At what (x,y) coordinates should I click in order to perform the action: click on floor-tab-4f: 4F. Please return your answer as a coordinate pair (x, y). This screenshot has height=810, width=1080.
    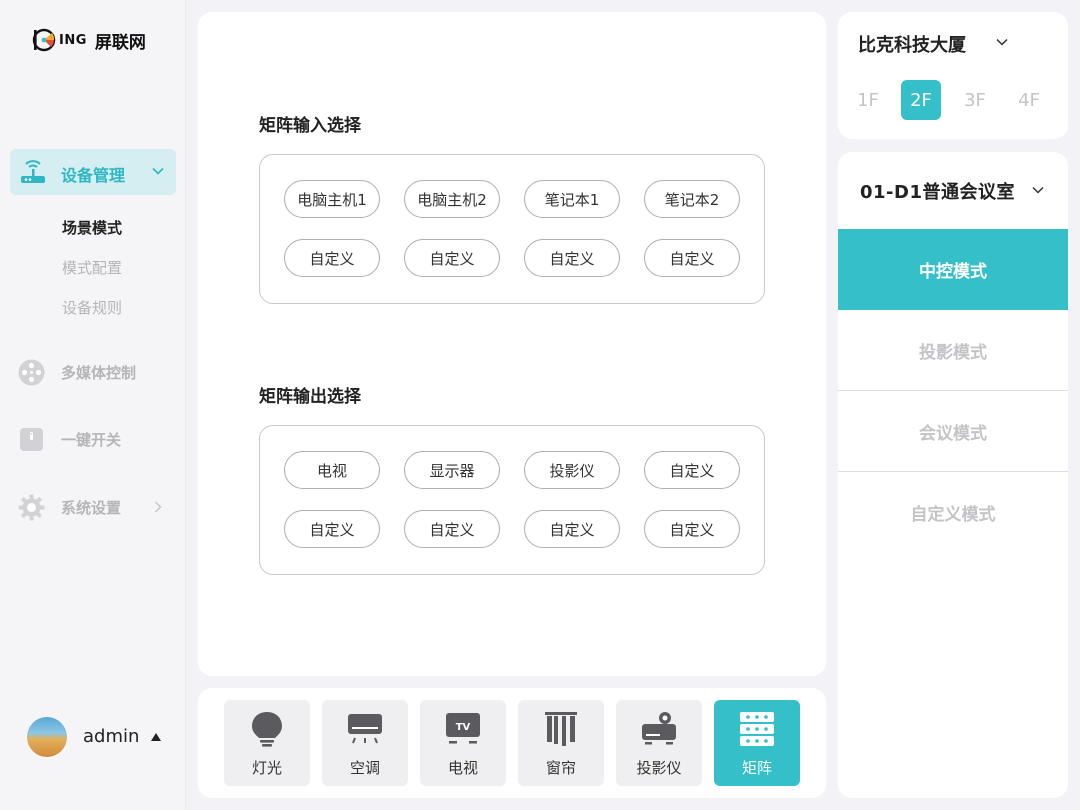
    Looking at the image, I should click on (1029, 100).